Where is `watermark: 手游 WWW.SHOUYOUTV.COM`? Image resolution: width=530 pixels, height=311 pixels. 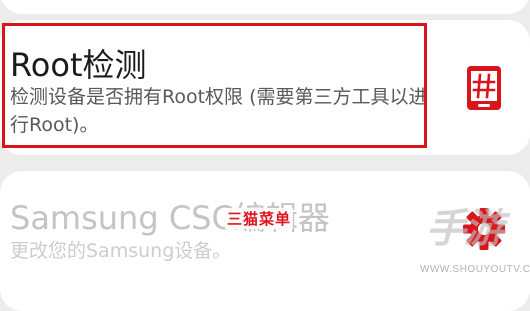 watermark: 手游 WWW.SHOUYOUTV.COM is located at coordinates (474, 238).